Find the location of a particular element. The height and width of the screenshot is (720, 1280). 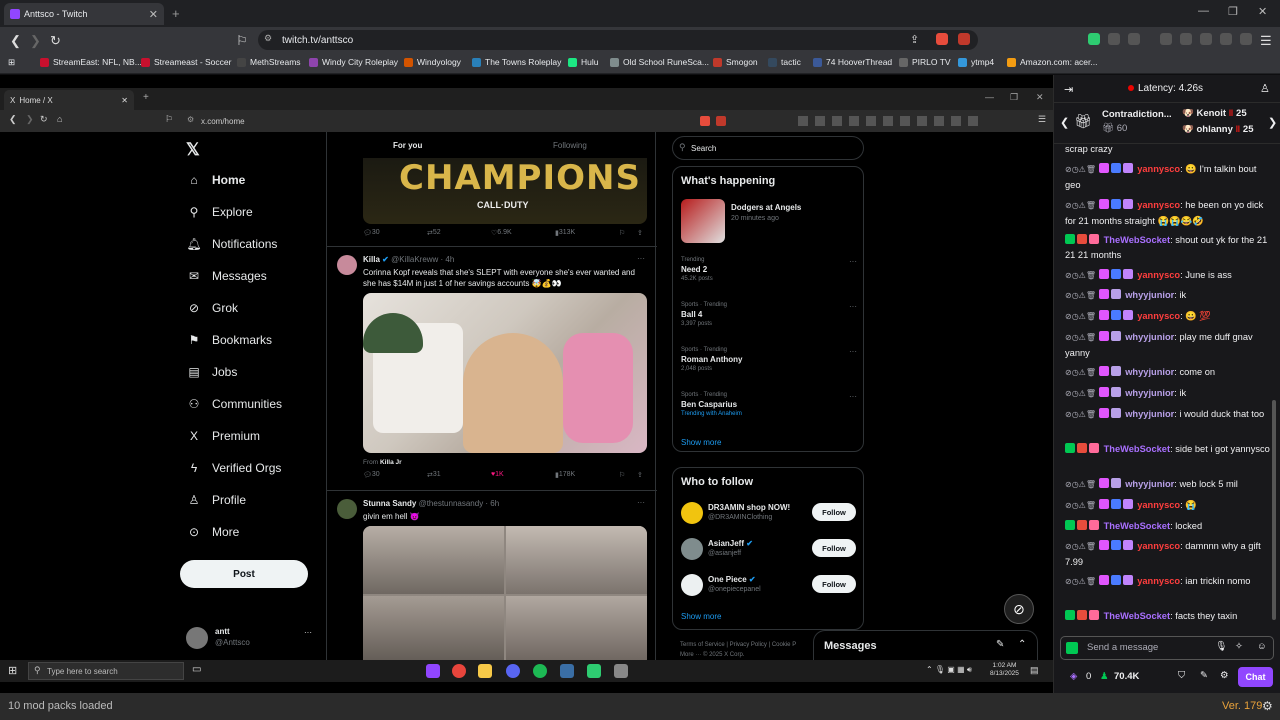

microphone-icon: 🎙︎ is located at coordinates (1221, 646).